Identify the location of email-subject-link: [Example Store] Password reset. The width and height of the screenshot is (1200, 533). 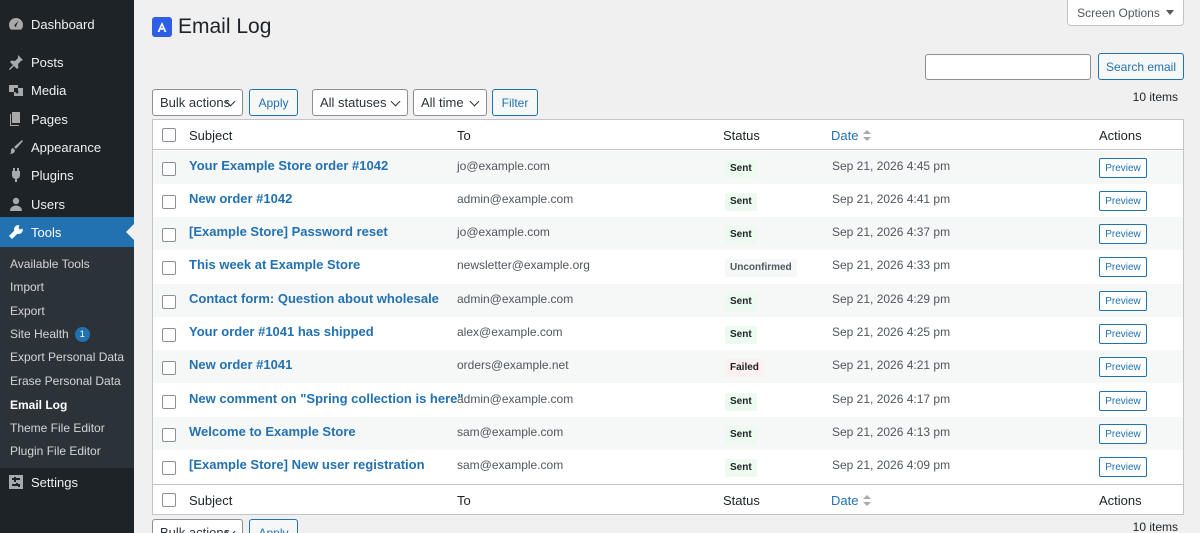
(288, 231).